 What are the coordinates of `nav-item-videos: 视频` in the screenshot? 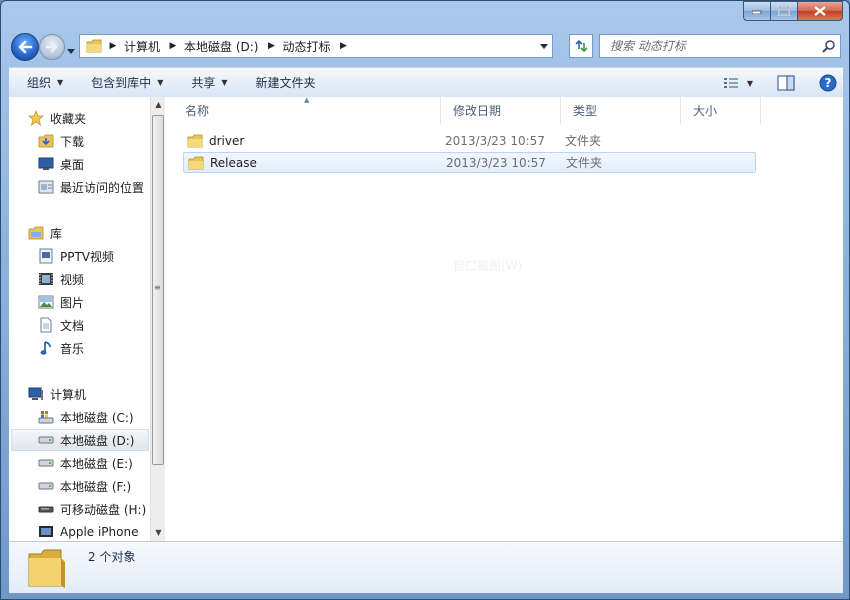 It's located at (101, 279).